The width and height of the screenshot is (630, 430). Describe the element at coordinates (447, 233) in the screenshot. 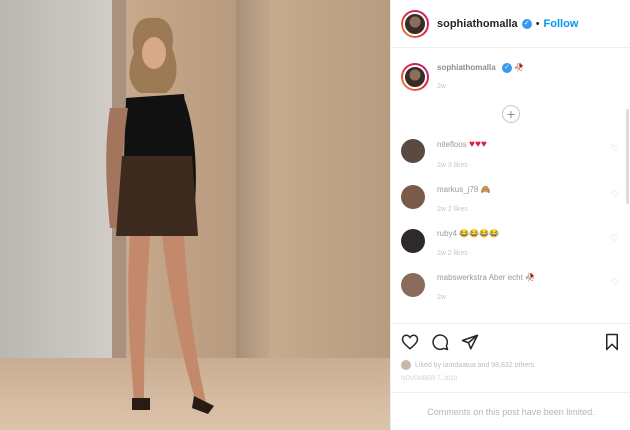

I see `comment-username: ruby4` at that location.